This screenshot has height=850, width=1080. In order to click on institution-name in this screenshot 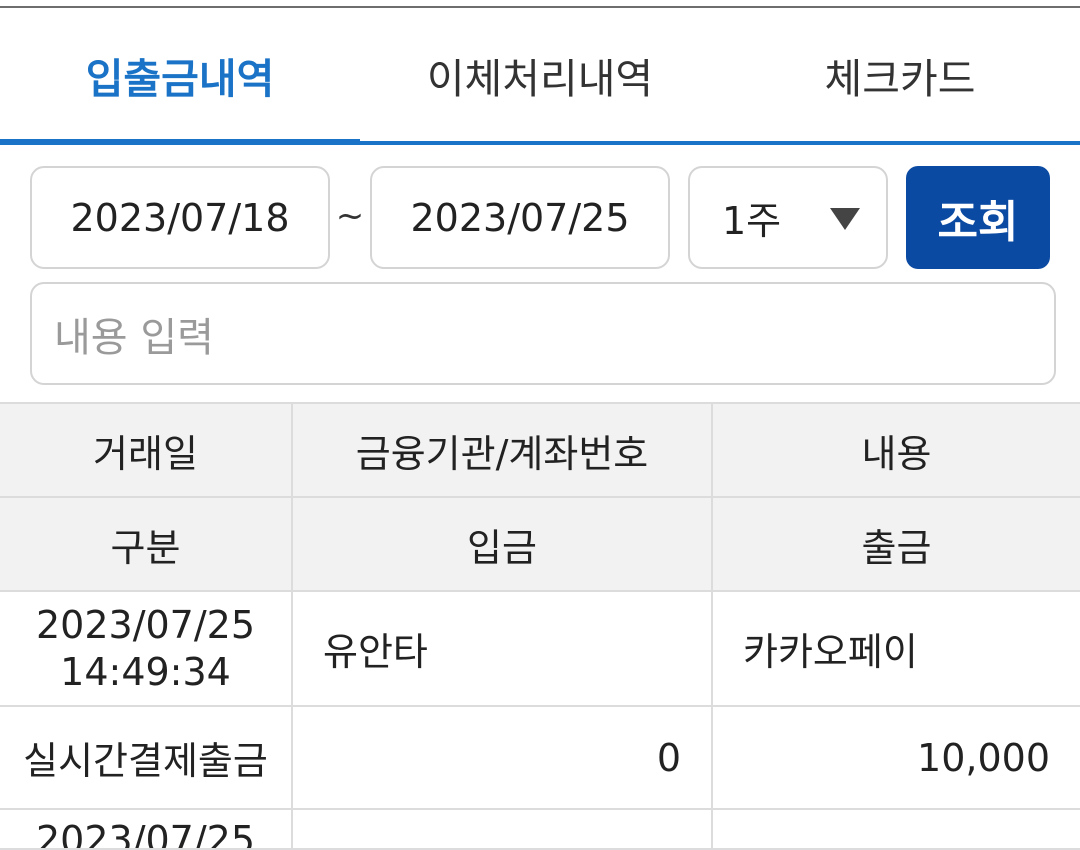, I will do `click(503, 829)`.